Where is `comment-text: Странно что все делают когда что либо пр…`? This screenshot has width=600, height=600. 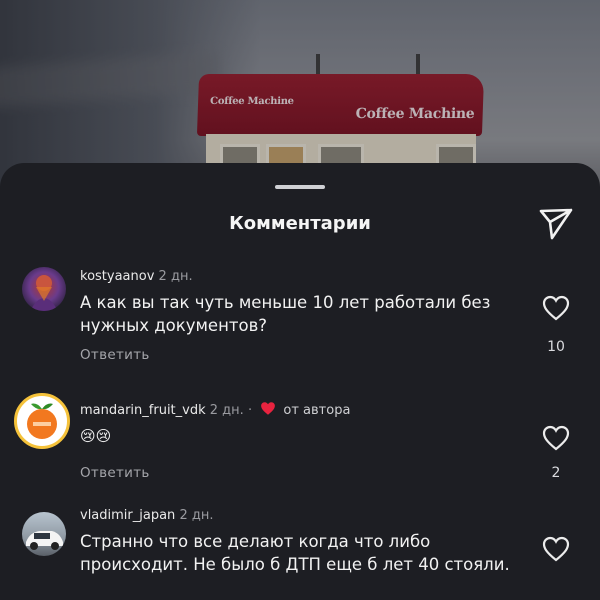 comment-text: Странно что все делают когда что либо пр… is located at coordinates (295, 553).